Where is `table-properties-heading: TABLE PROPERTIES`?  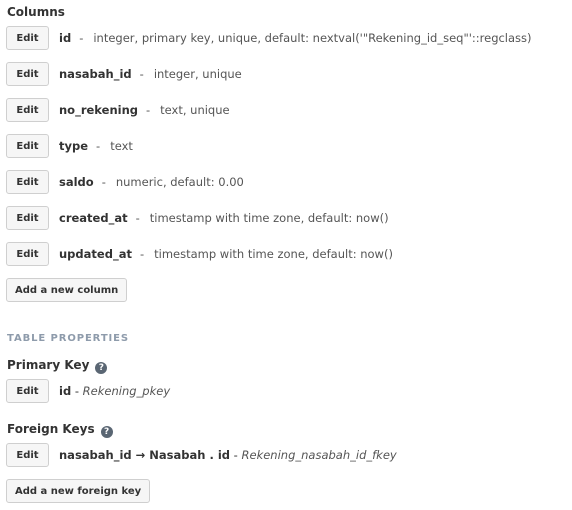 table-properties-heading: TABLE PROPERTIES is located at coordinates (68, 338).